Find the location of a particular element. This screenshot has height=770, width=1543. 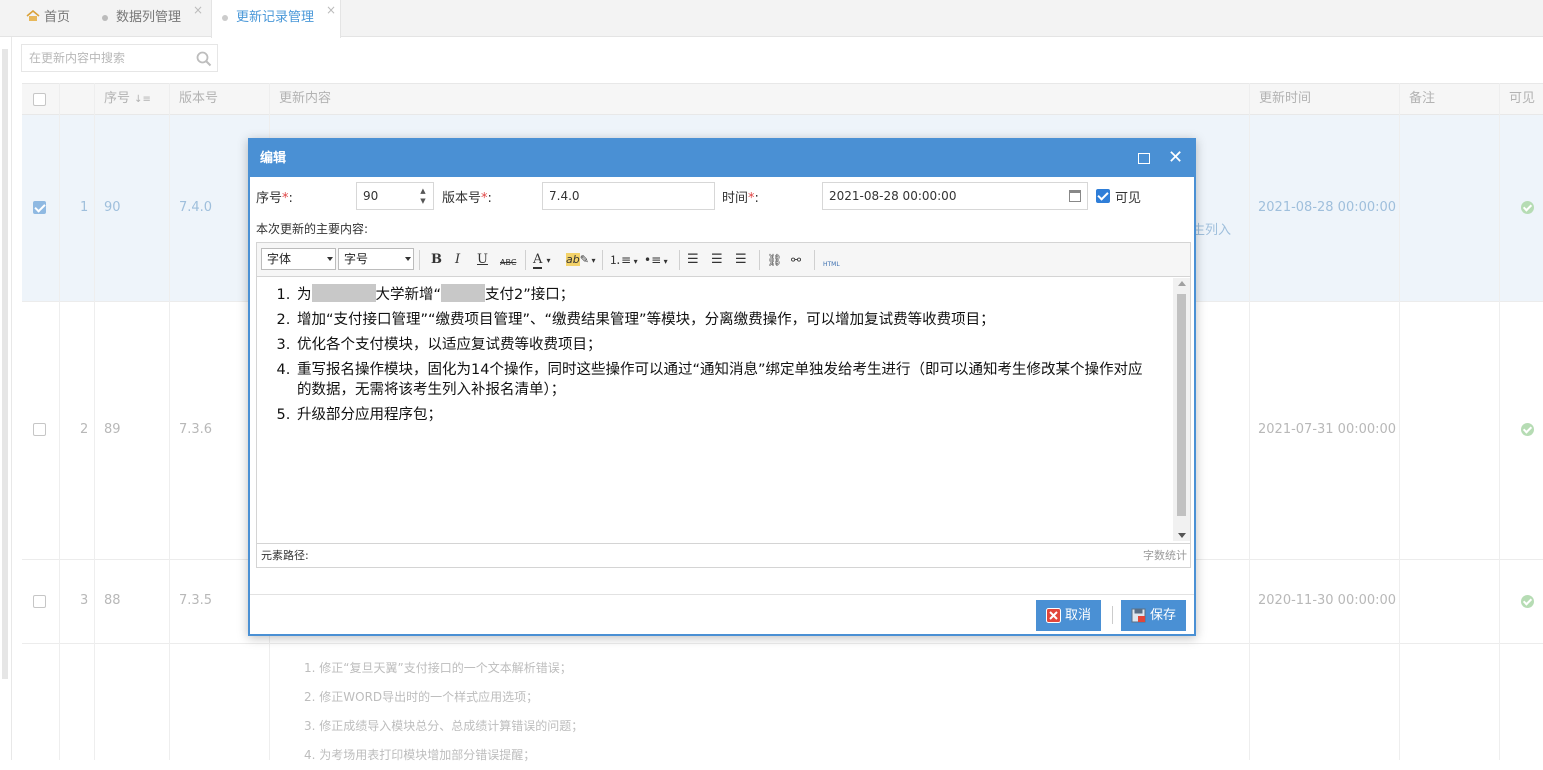

col-seq-label: 序号 is located at coordinates (117, 98).